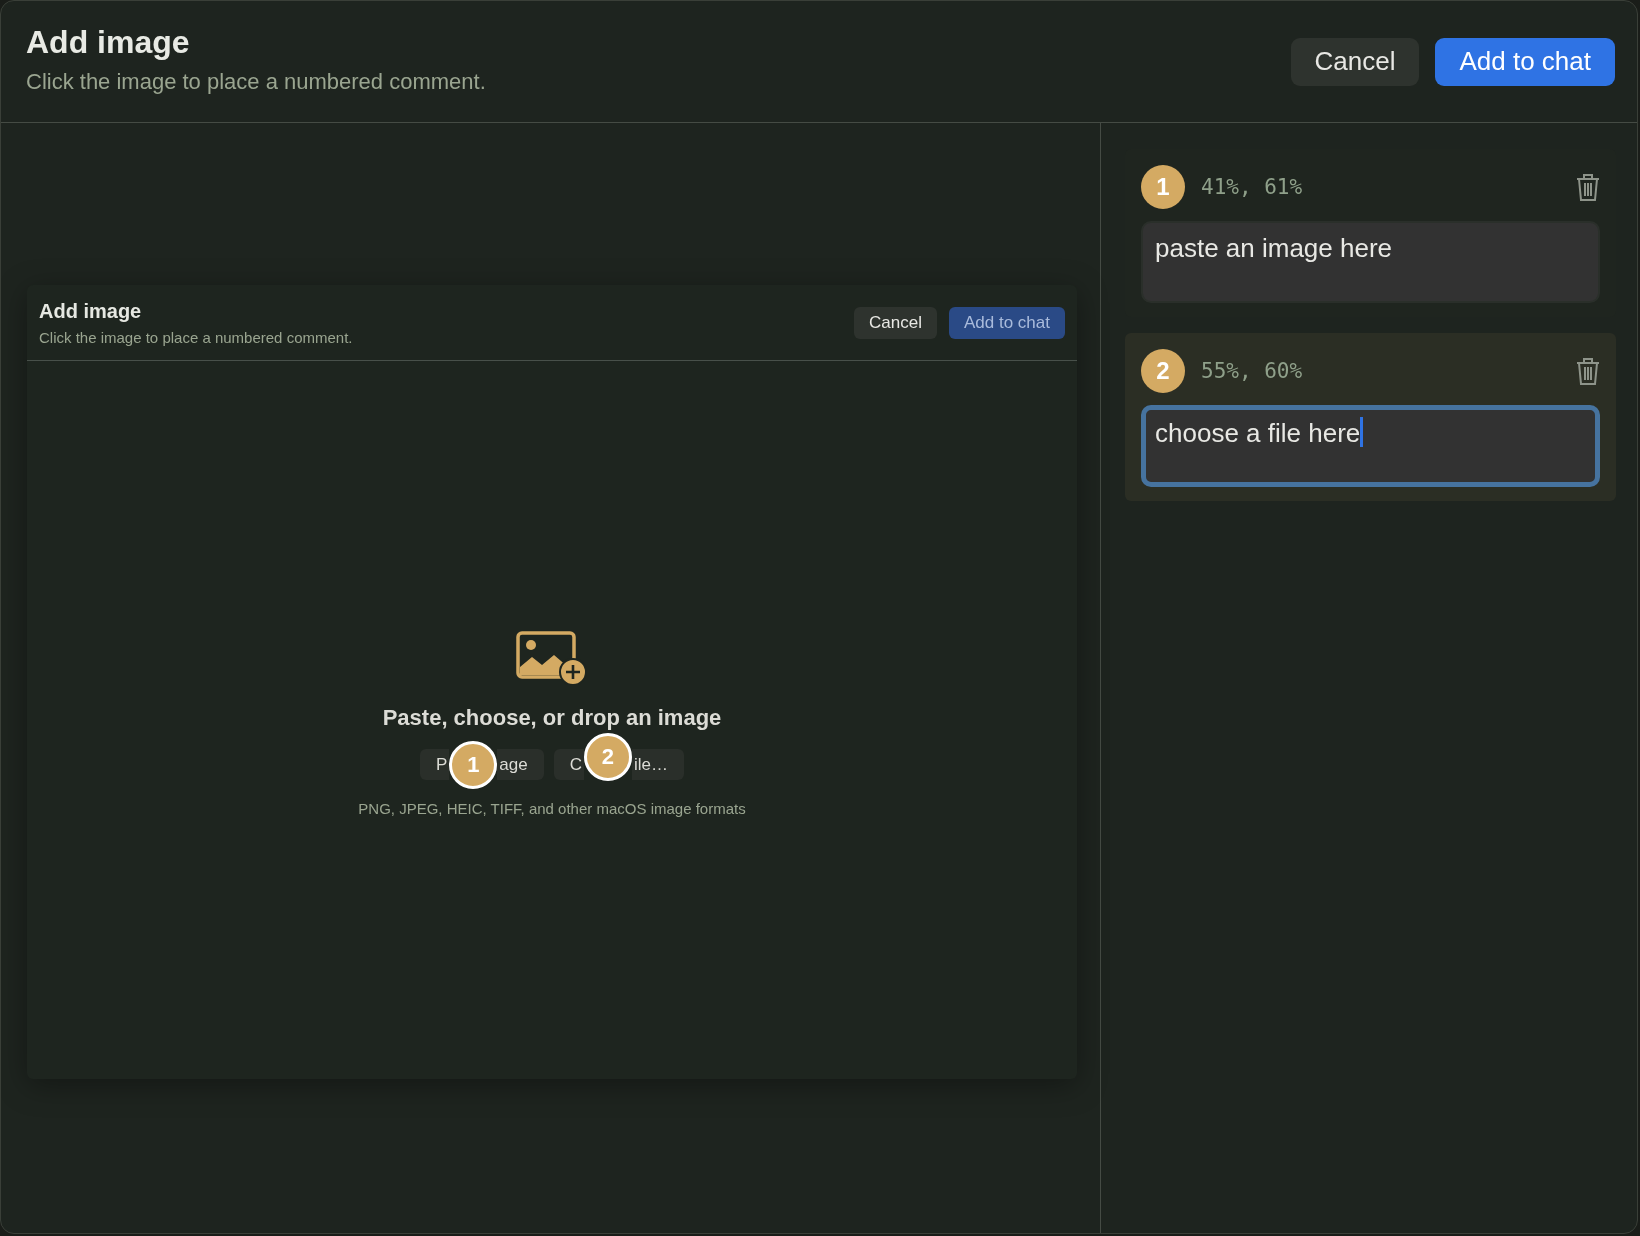 The image size is (1640, 1236). I want to click on dialog-subtitle: Click the image to place a numbered comment., so click(256, 82).